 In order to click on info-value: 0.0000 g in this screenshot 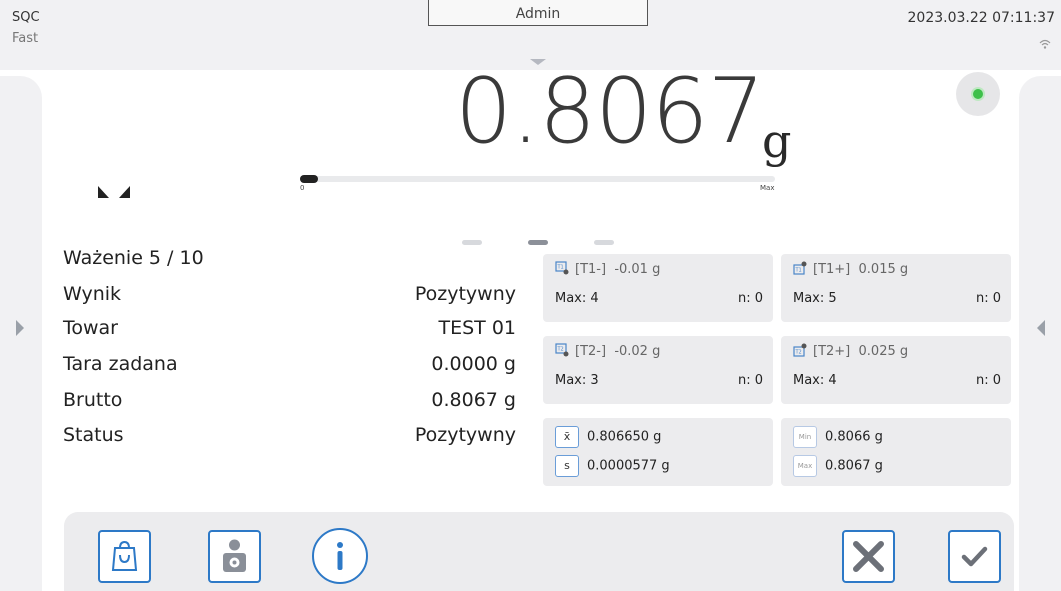, I will do `click(473, 364)`.